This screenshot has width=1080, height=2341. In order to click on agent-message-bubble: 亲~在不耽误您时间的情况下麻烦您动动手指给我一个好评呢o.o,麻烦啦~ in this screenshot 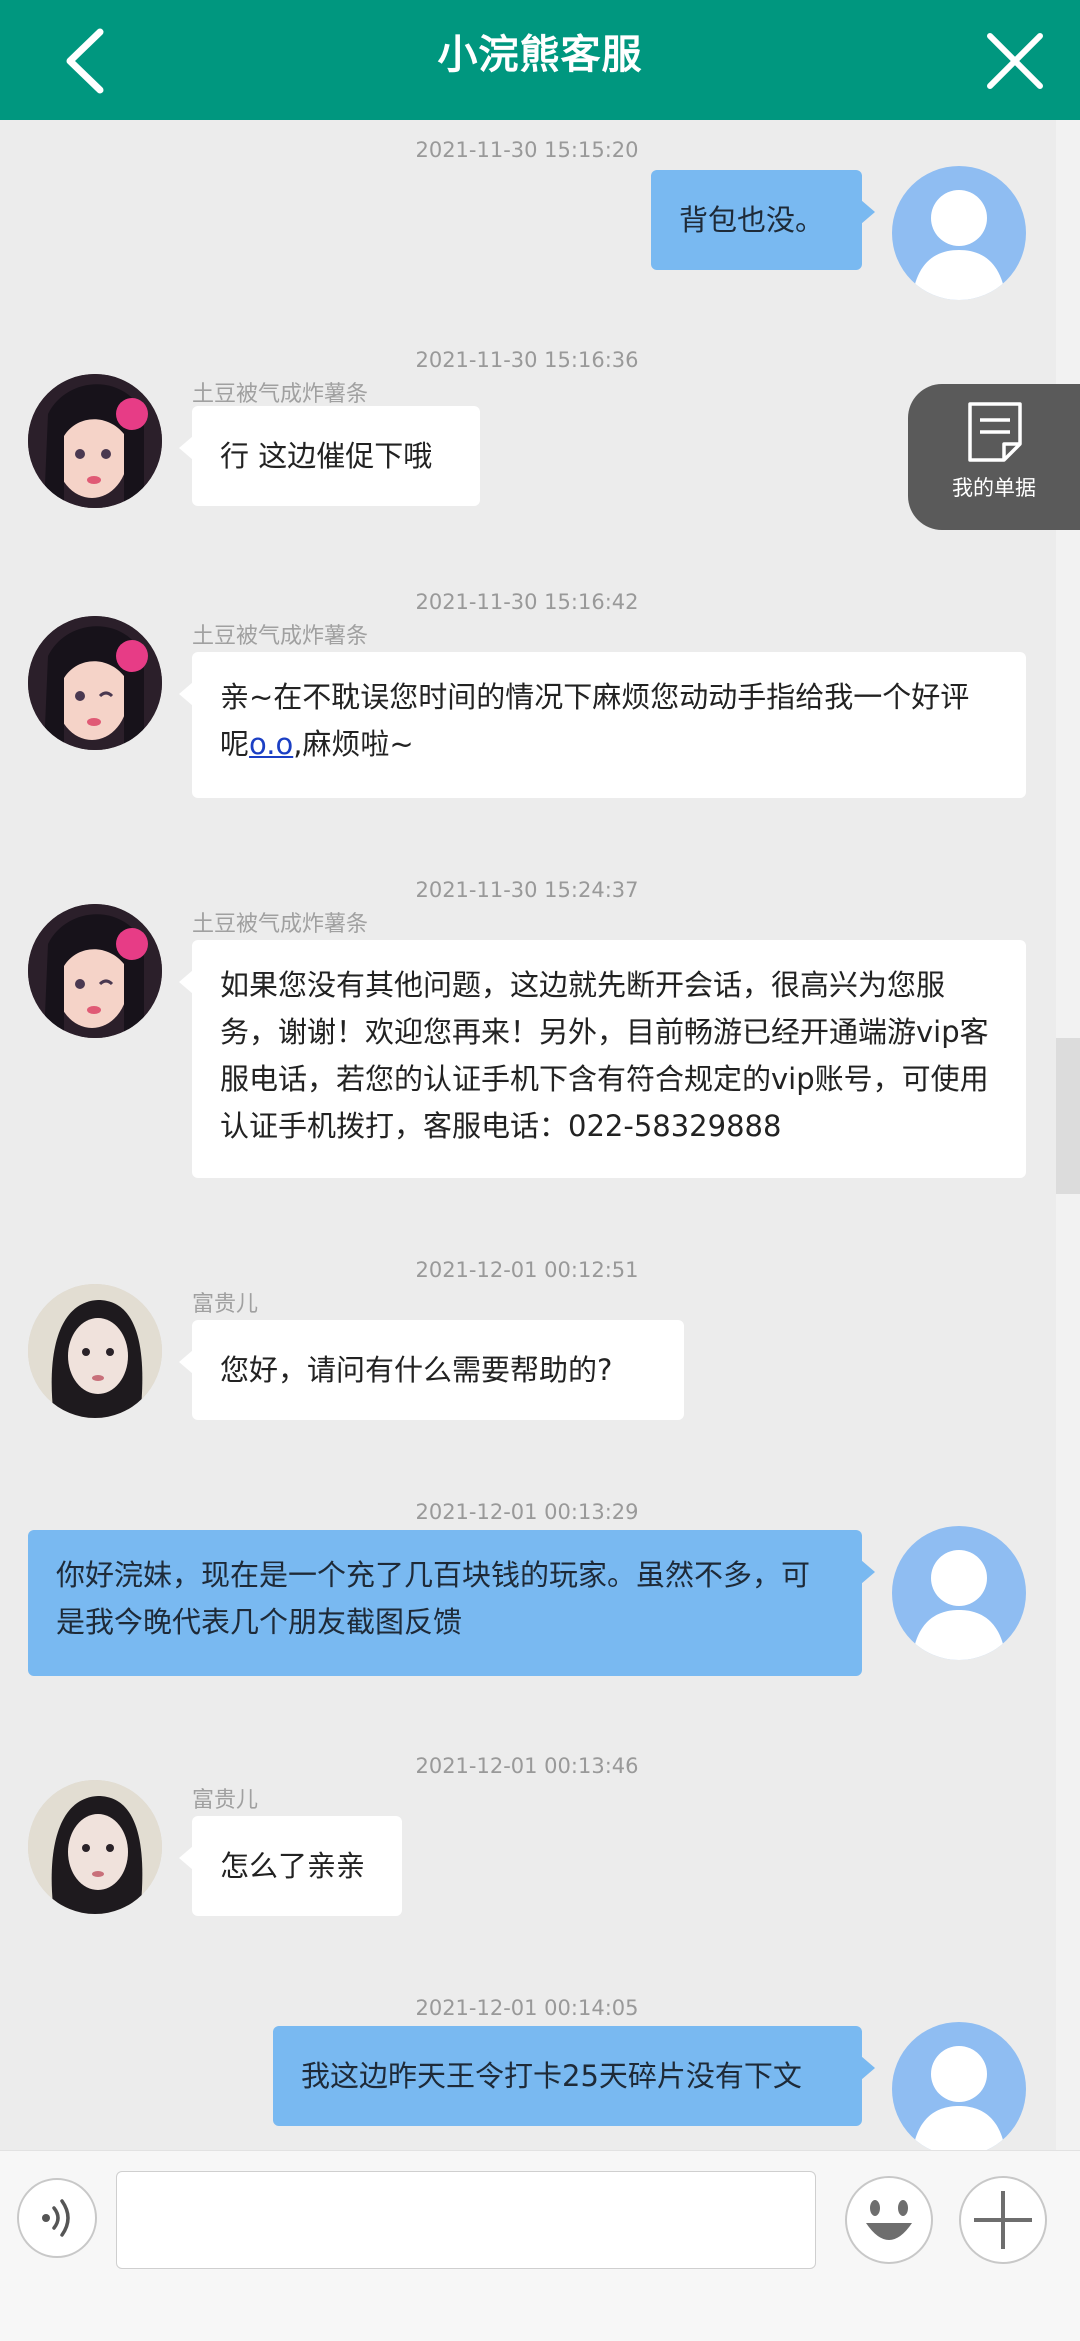, I will do `click(602, 725)`.